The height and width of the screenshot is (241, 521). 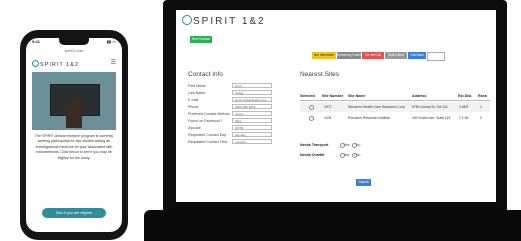 What do you see at coordinates (252, 141) in the screenshot?
I see `contact-time-field: morning` at bounding box center [252, 141].